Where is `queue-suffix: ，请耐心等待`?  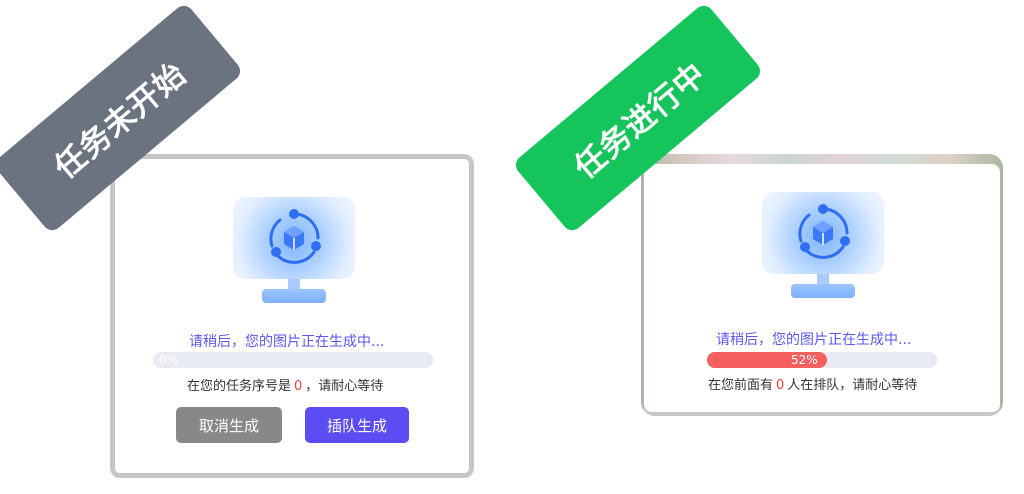 queue-suffix: ，请耐心等待 is located at coordinates (344, 386).